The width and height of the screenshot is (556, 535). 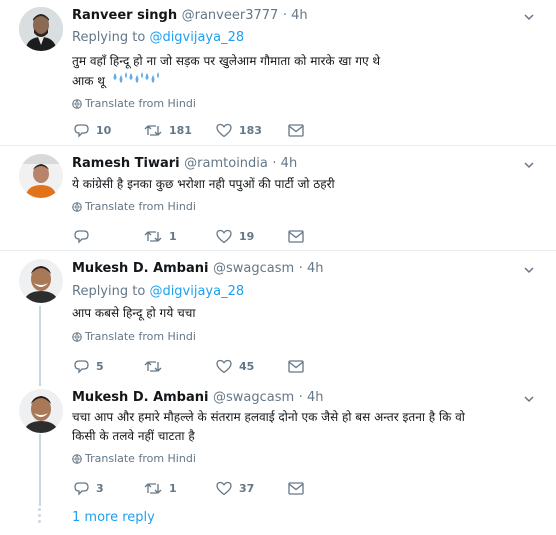 I want to click on like-count: 19, so click(x=247, y=236).